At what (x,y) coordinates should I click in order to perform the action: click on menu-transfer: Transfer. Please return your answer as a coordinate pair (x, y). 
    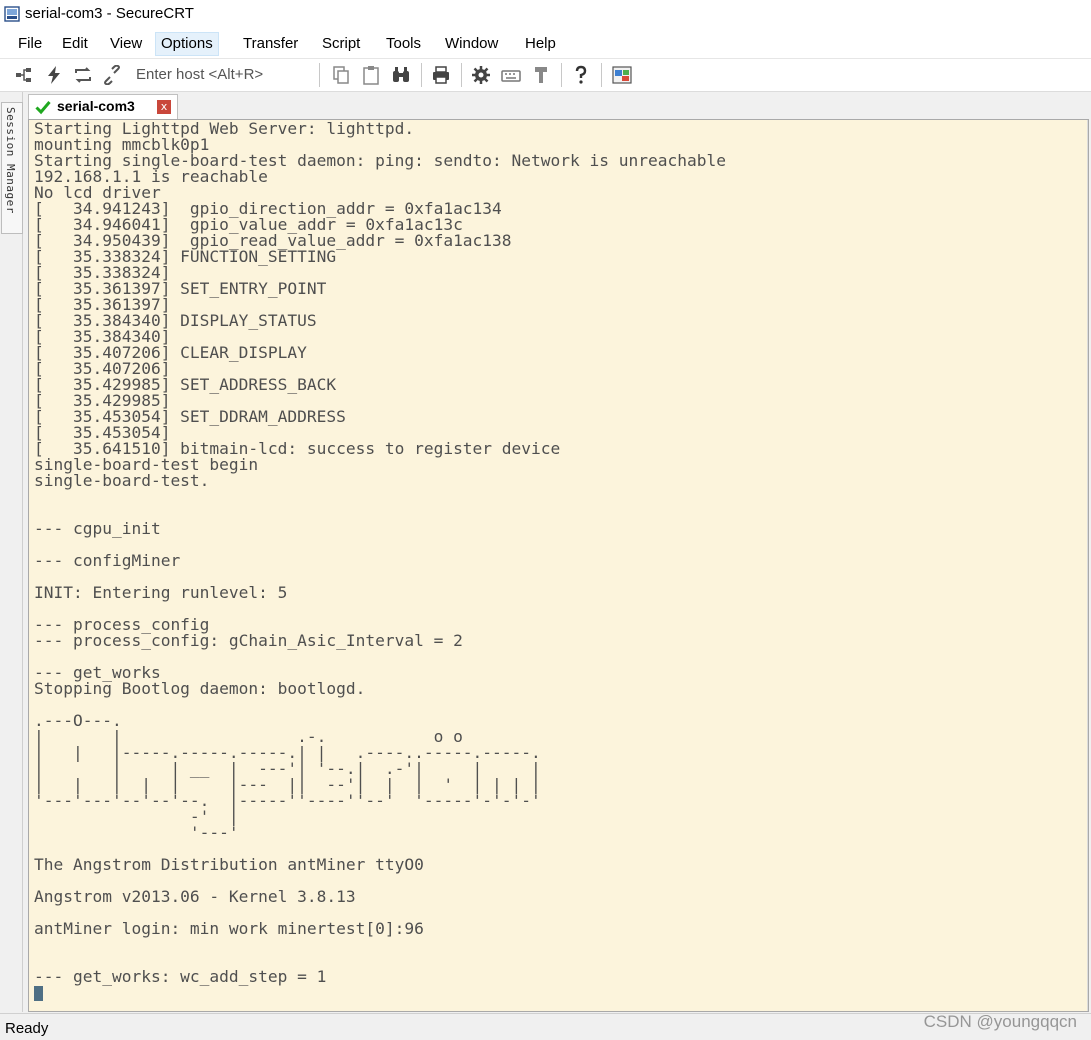
    Looking at the image, I should click on (270, 44).